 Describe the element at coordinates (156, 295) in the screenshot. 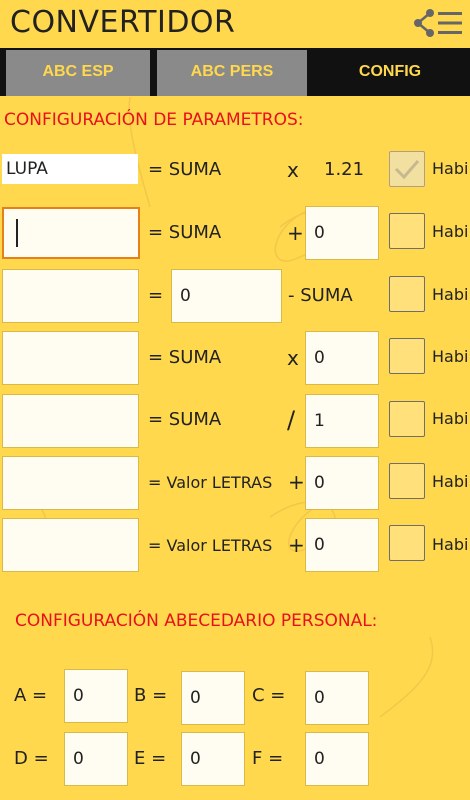

I see `param-equation-label: =` at that location.